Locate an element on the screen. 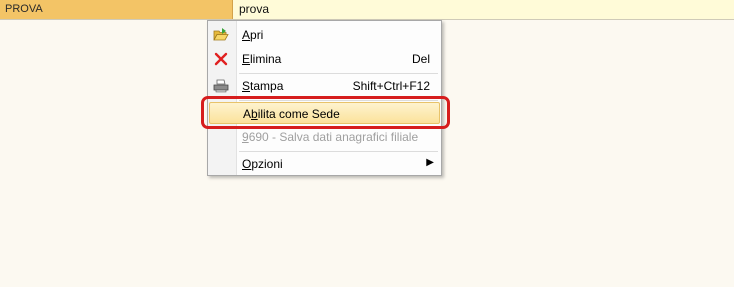 The width and height of the screenshot is (734, 287). menu-item-abilita-come-sede: Abilita come Sede is located at coordinates (324, 113).